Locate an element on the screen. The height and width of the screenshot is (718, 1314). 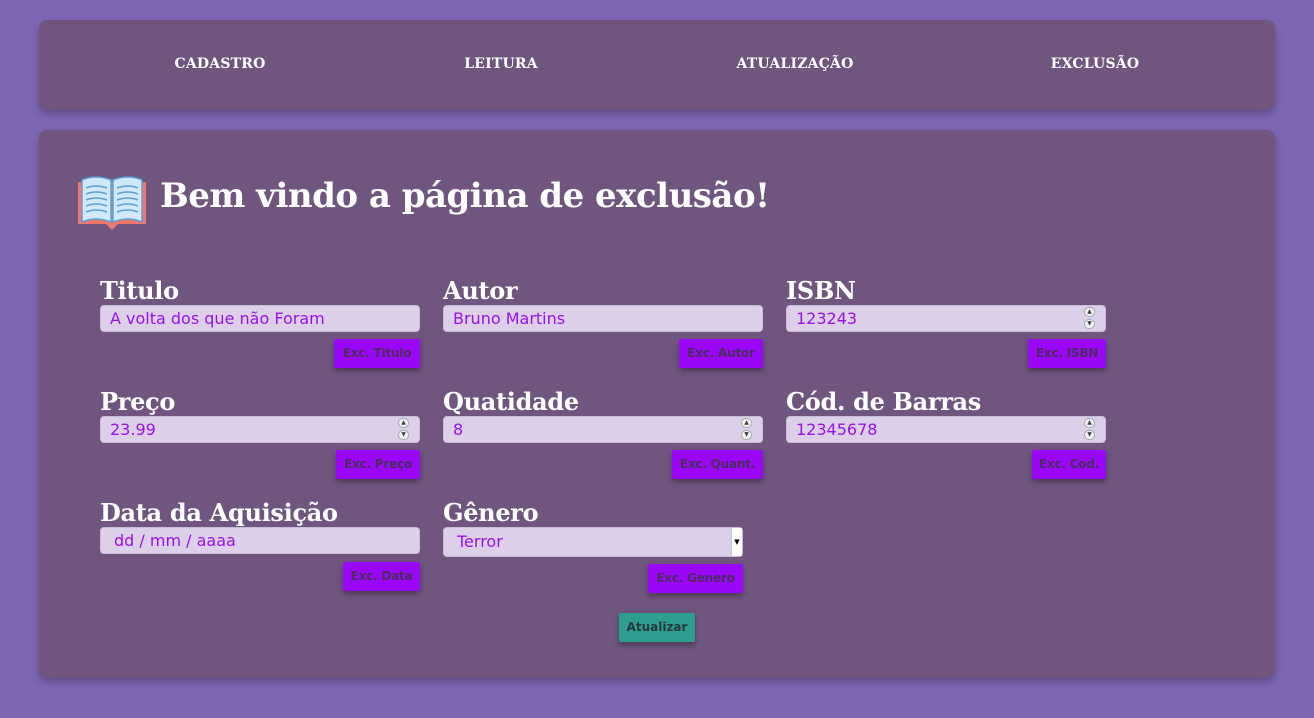
exc-isbn-button: Exc. ISBN is located at coordinates (1067, 353).